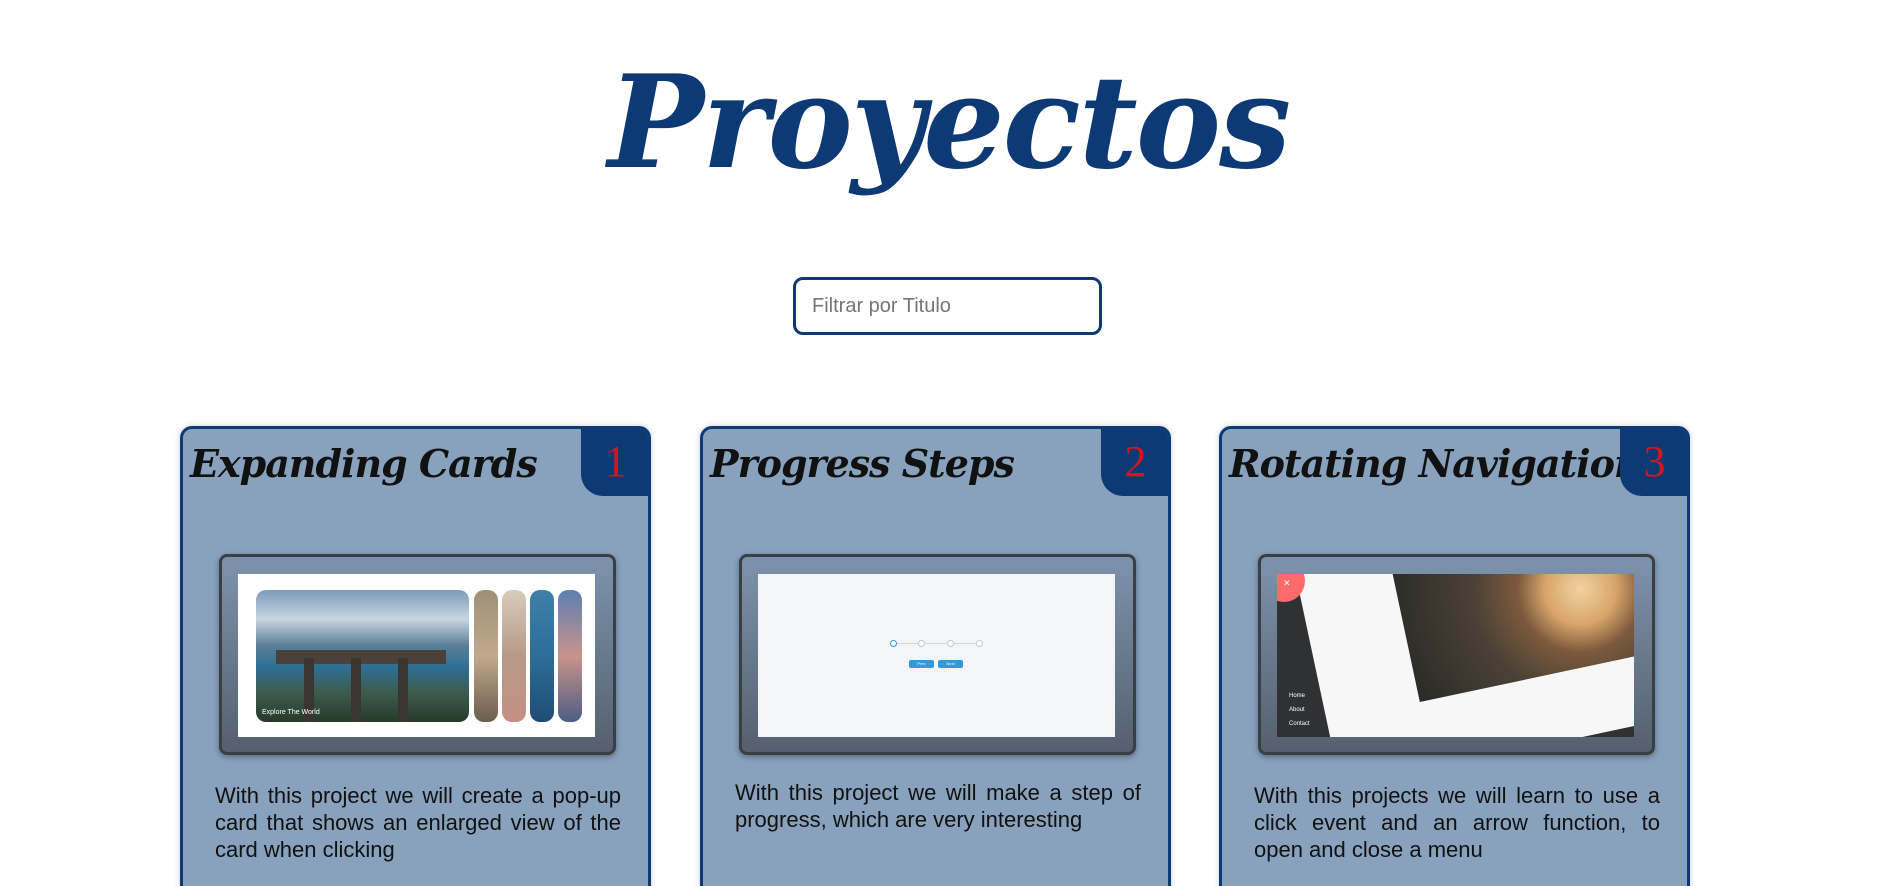 The image size is (1897, 886). I want to click on project-preview-frame: Prev Next, so click(937, 654).